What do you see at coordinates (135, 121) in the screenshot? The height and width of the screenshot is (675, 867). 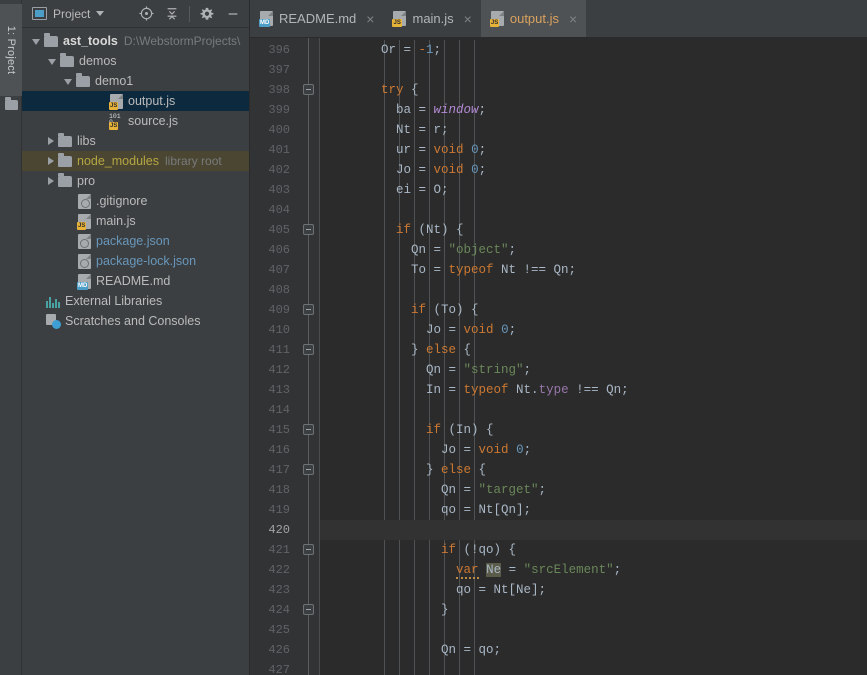 I see `tree-item-source-js: 1010JS source.js` at bounding box center [135, 121].